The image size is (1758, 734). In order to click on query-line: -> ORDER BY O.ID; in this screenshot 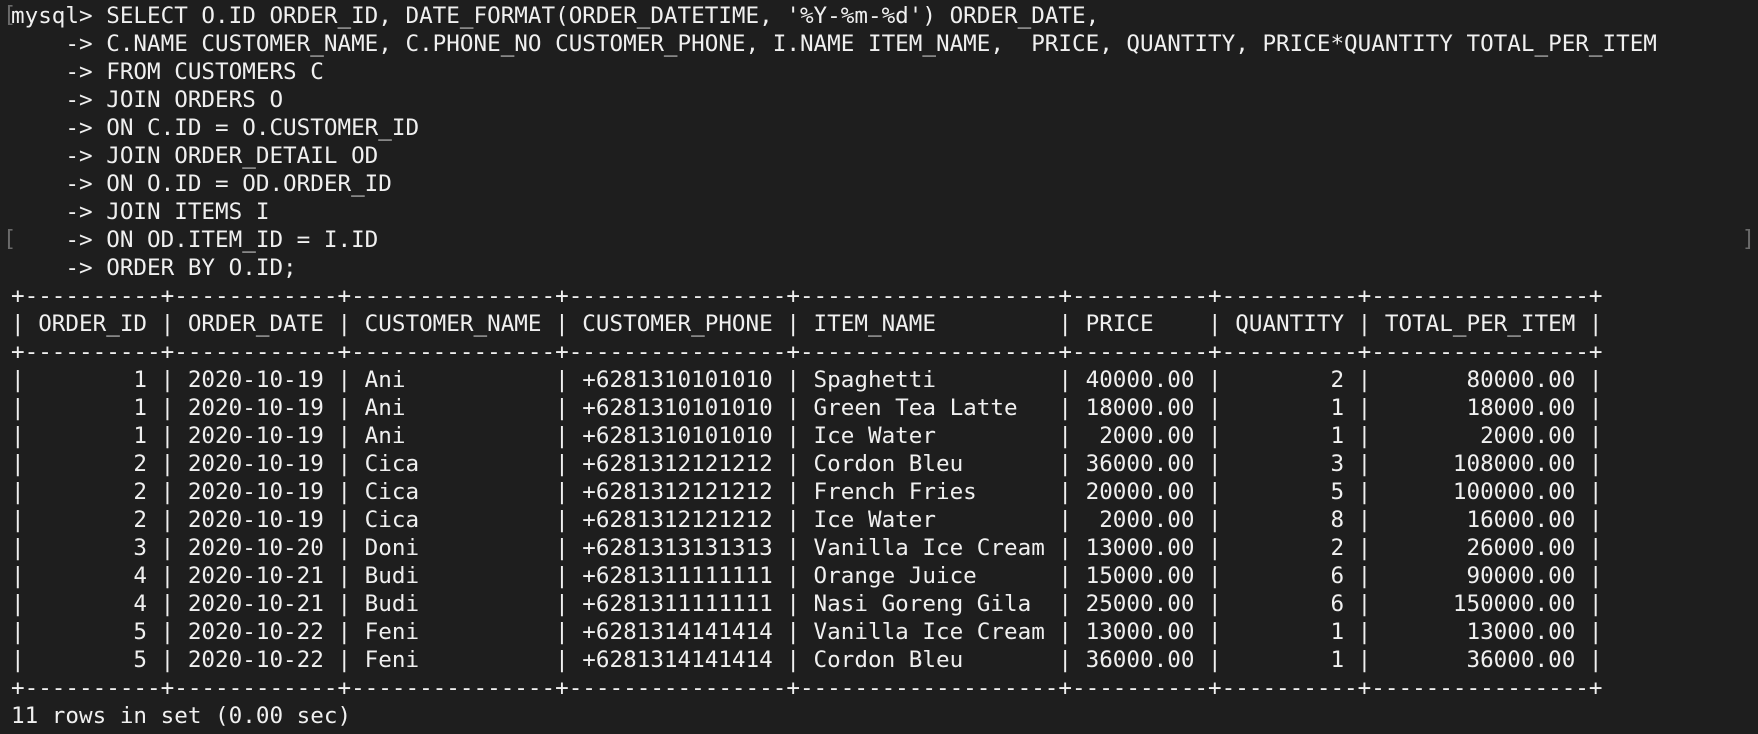, I will do `click(154, 268)`.